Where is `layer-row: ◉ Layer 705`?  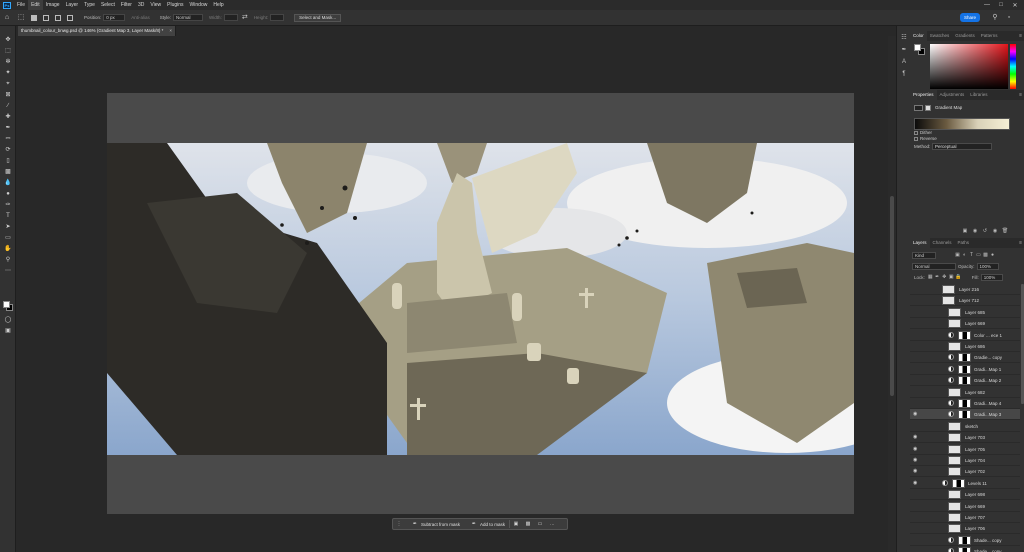 layer-row: ◉ Layer 705 is located at coordinates (965, 449).